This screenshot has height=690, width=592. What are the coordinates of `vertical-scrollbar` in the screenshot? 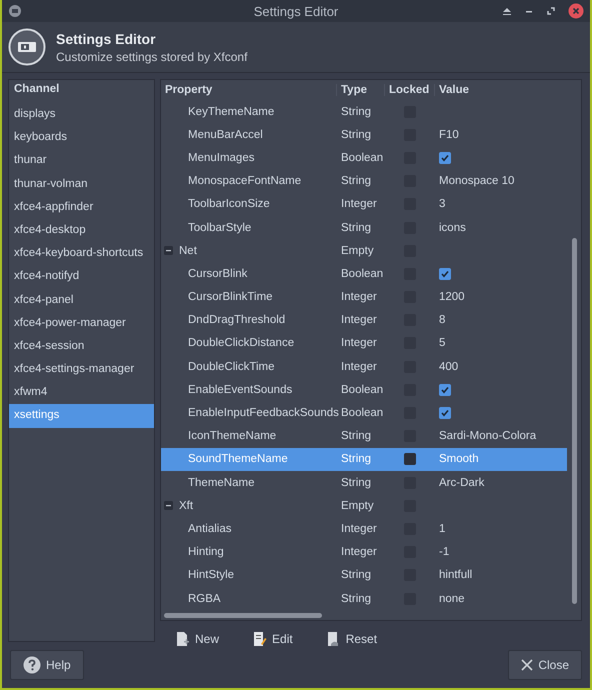 It's located at (574, 421).